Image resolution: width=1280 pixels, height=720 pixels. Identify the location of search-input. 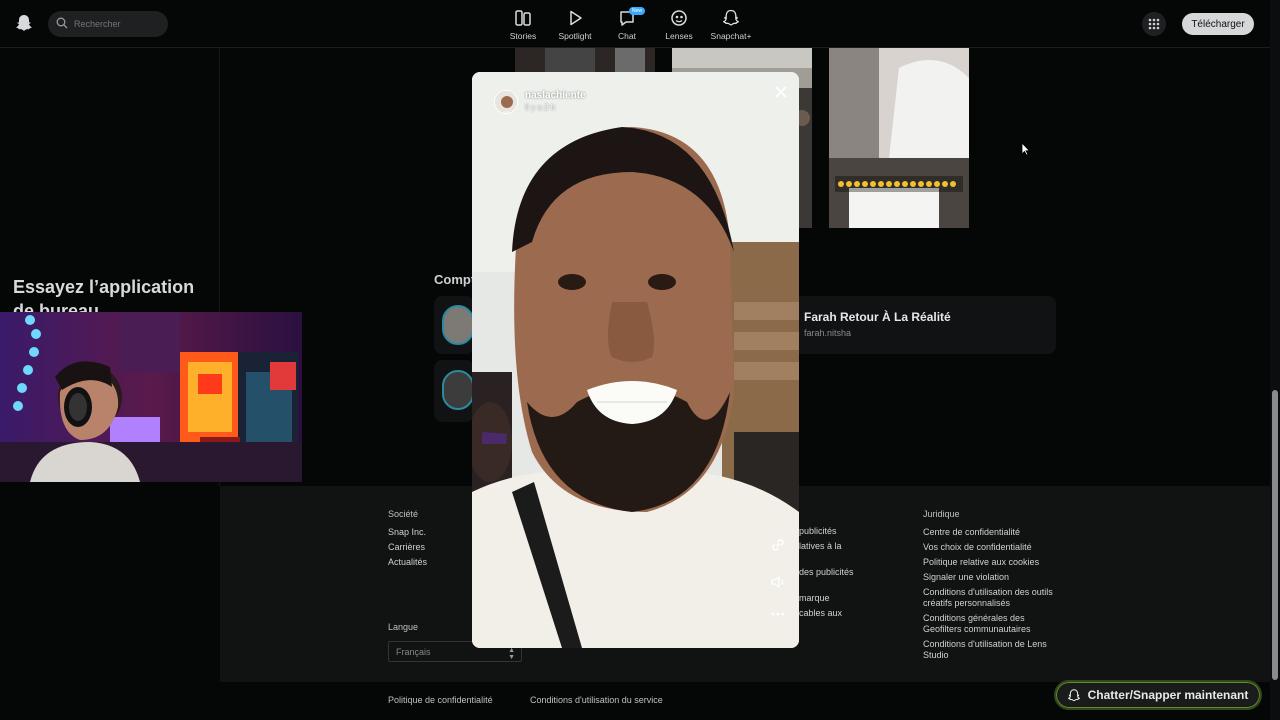
(118, 24).